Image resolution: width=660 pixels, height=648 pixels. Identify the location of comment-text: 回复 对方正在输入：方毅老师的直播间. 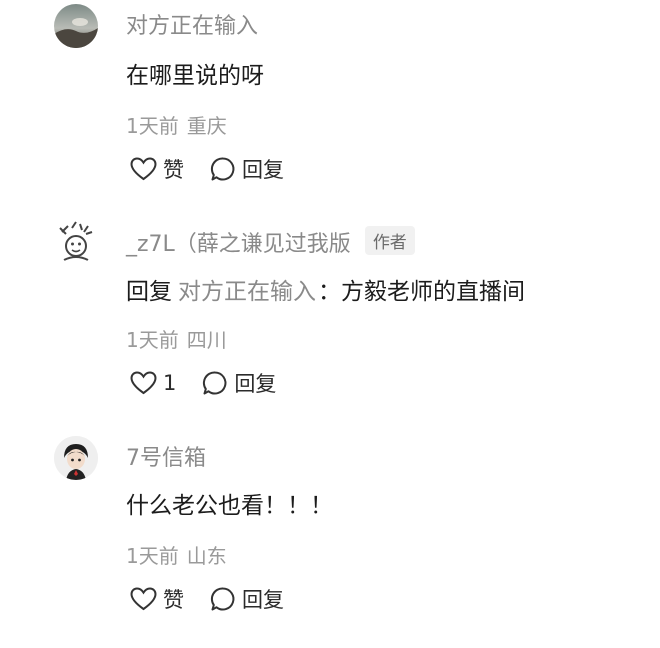
(325, 289).